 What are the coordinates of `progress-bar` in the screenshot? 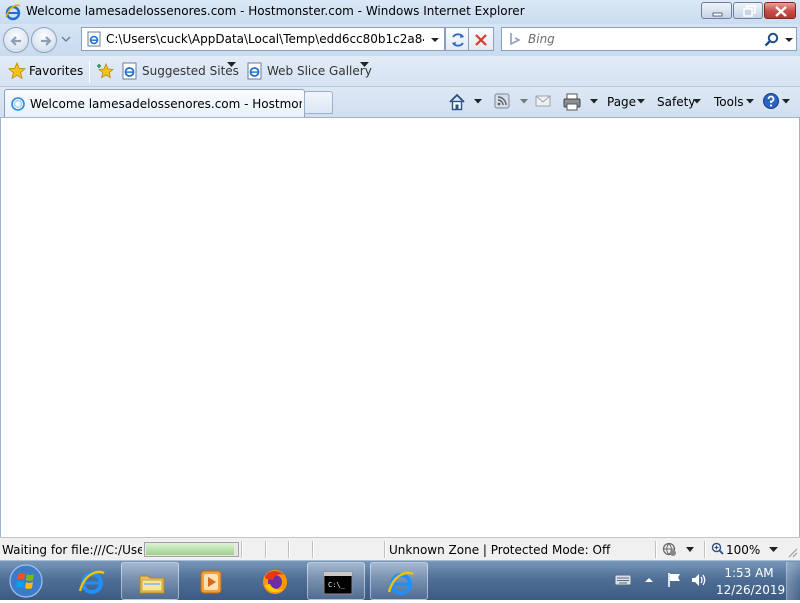 It's located at (191, 549).